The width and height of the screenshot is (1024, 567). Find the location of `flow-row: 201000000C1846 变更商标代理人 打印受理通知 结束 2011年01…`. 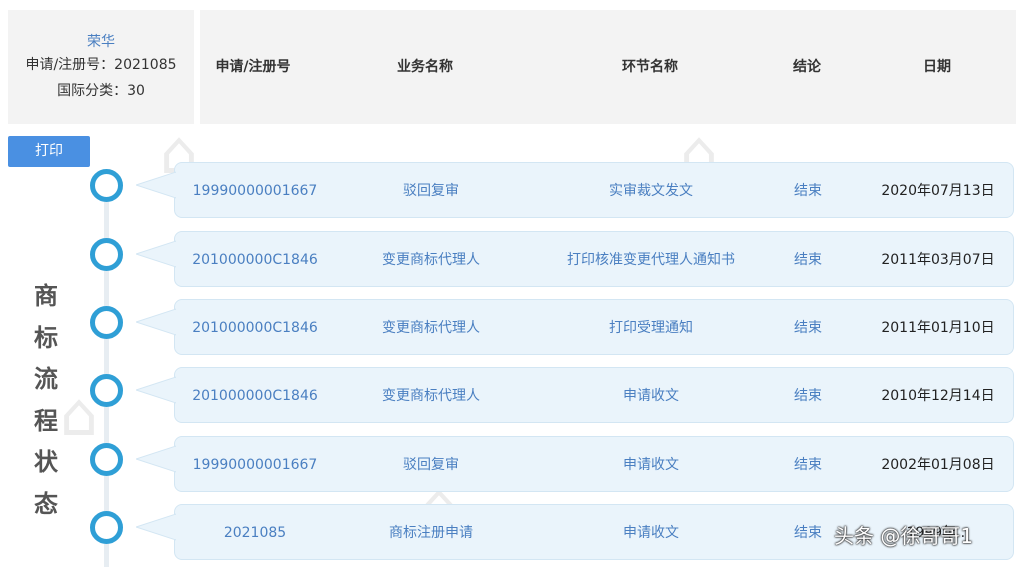

flow-row: 201000000C1846 变更商标代理人 打印受理通知 结束 2011年01… is located at coordinates (512, 328).